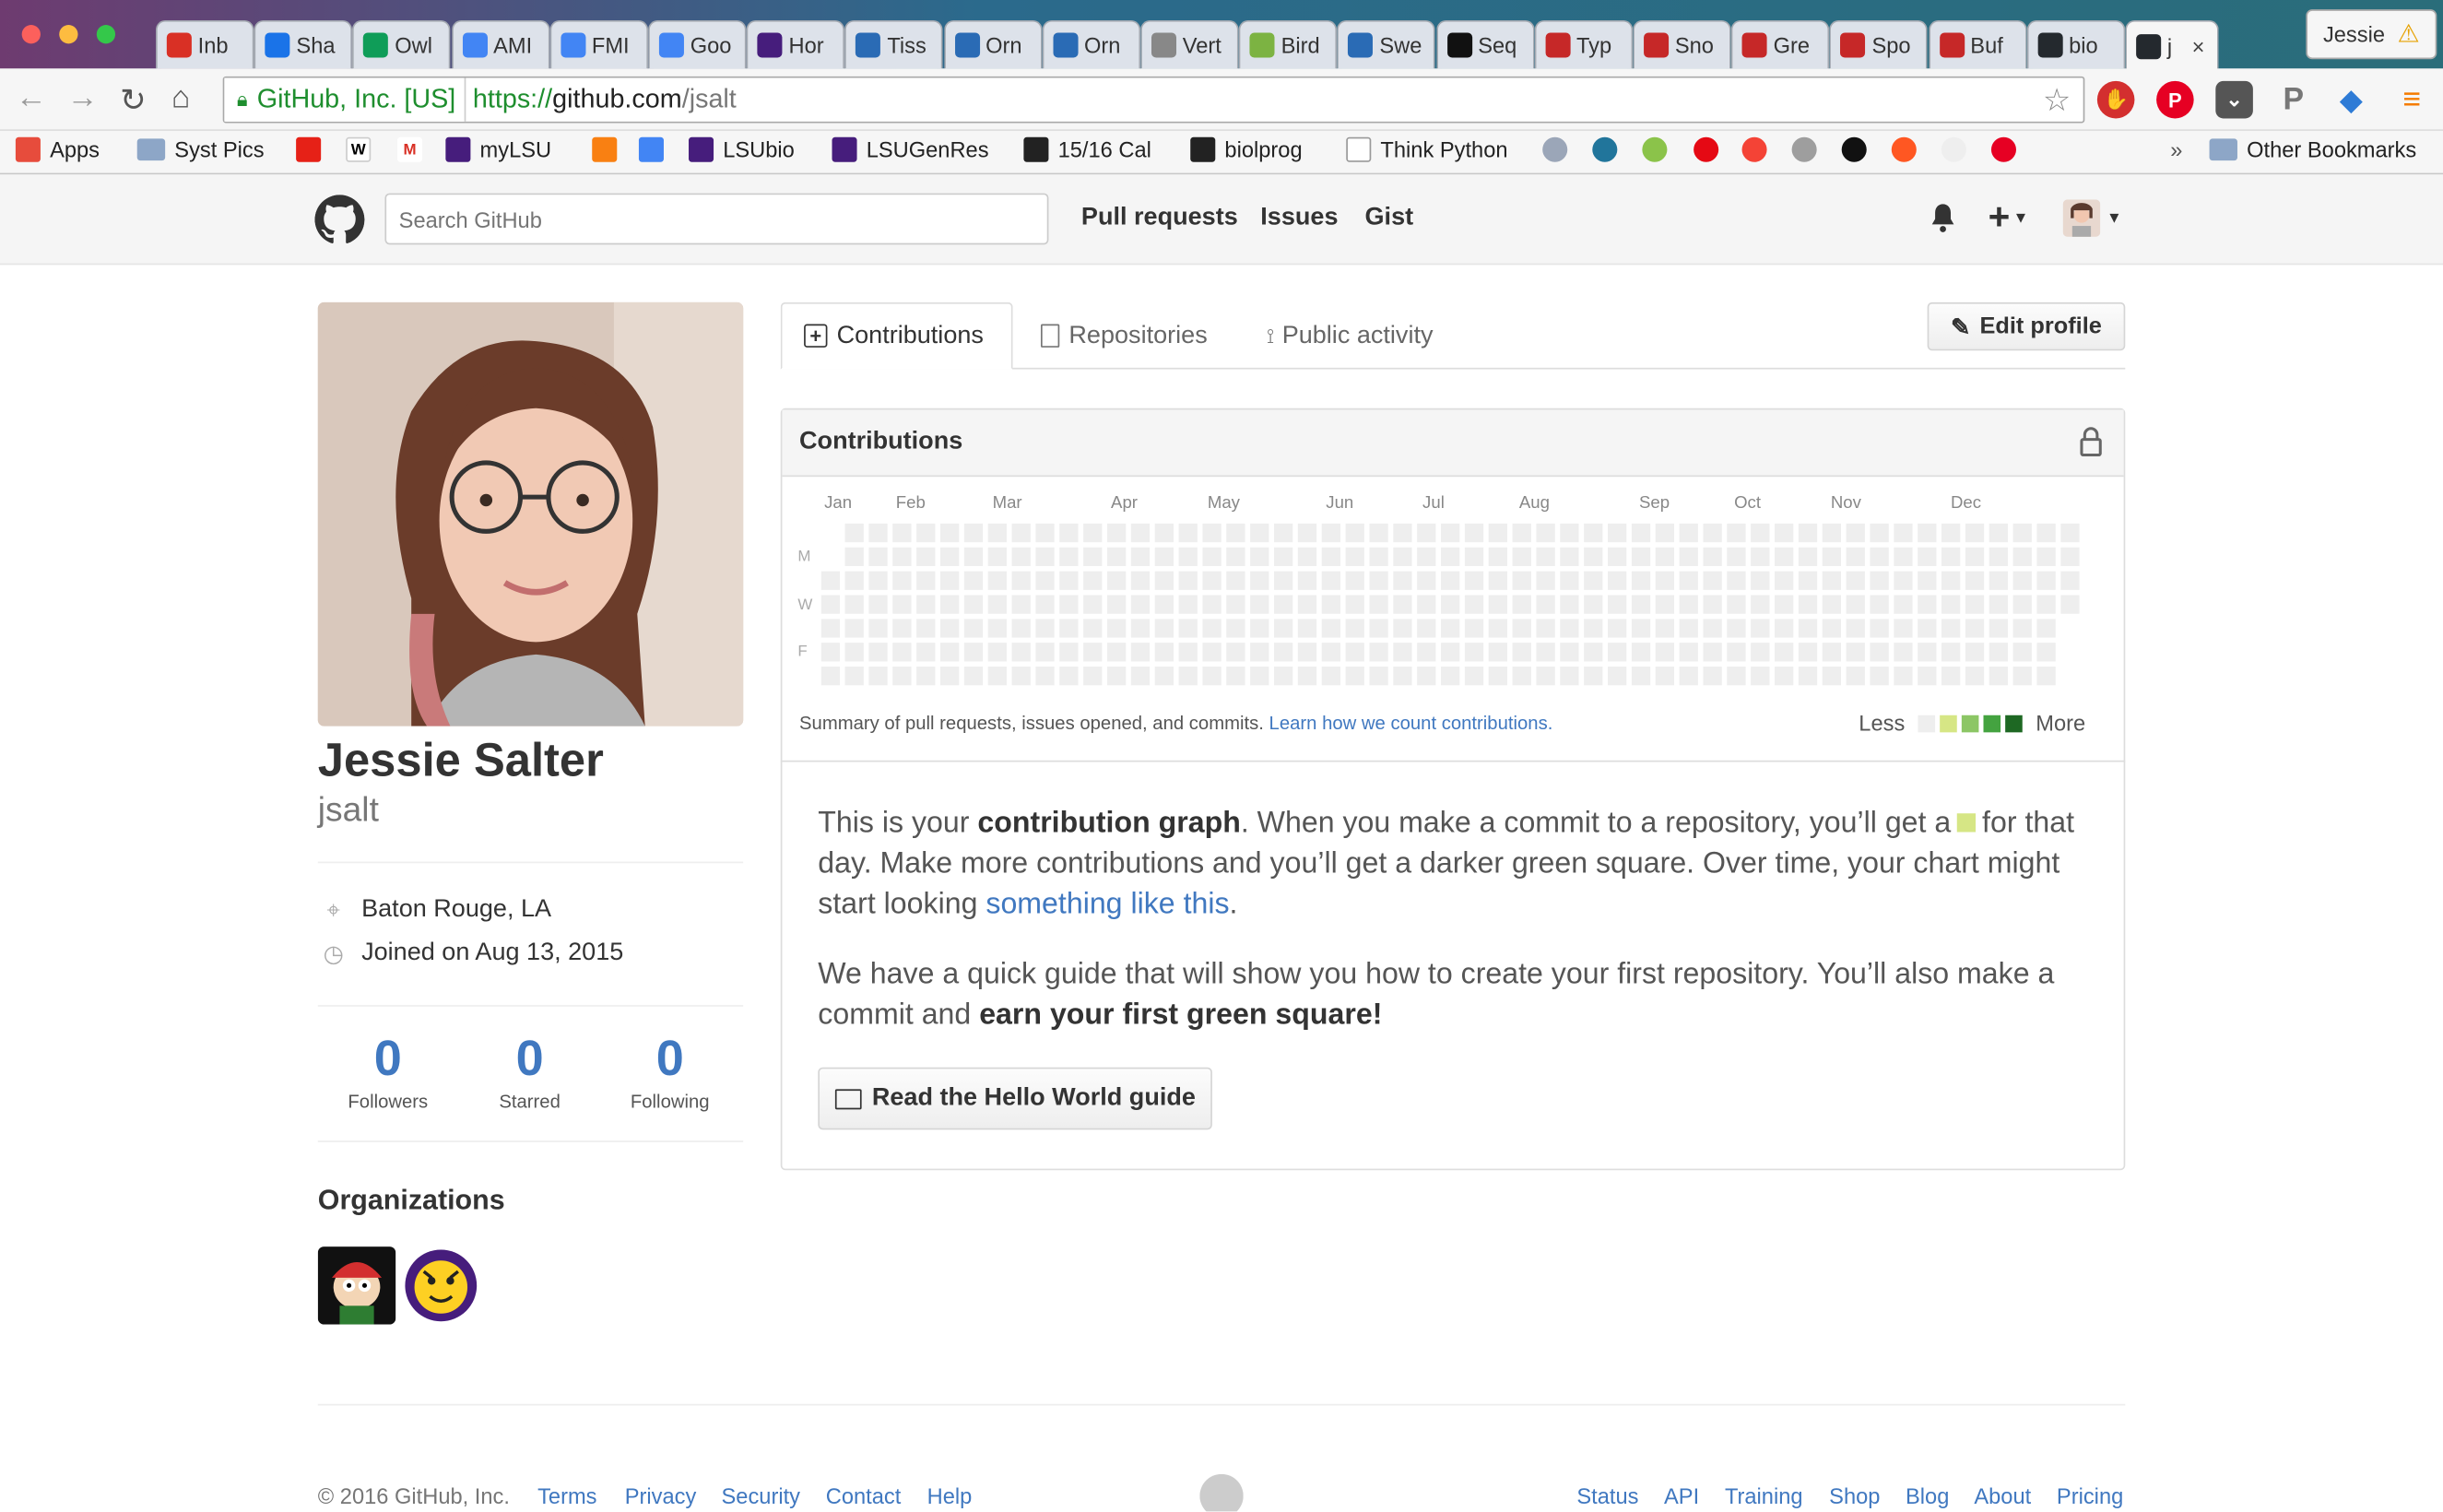  I want to click on bookmark-favicon-icon, so click(1759, 149).